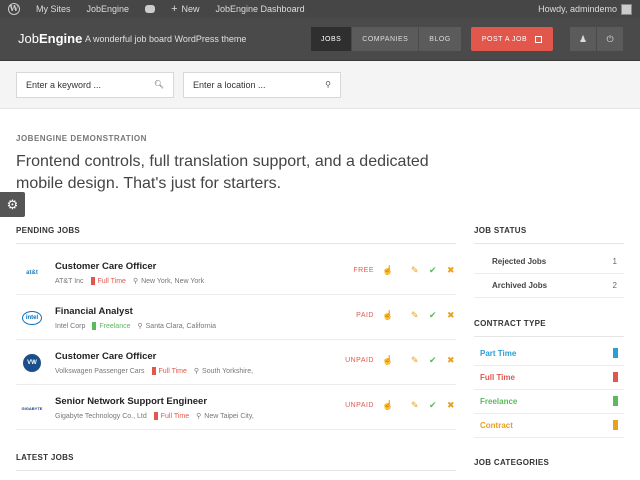  I want to click on location-search-input: Enter a location ... ⚲, so click(262, 85).